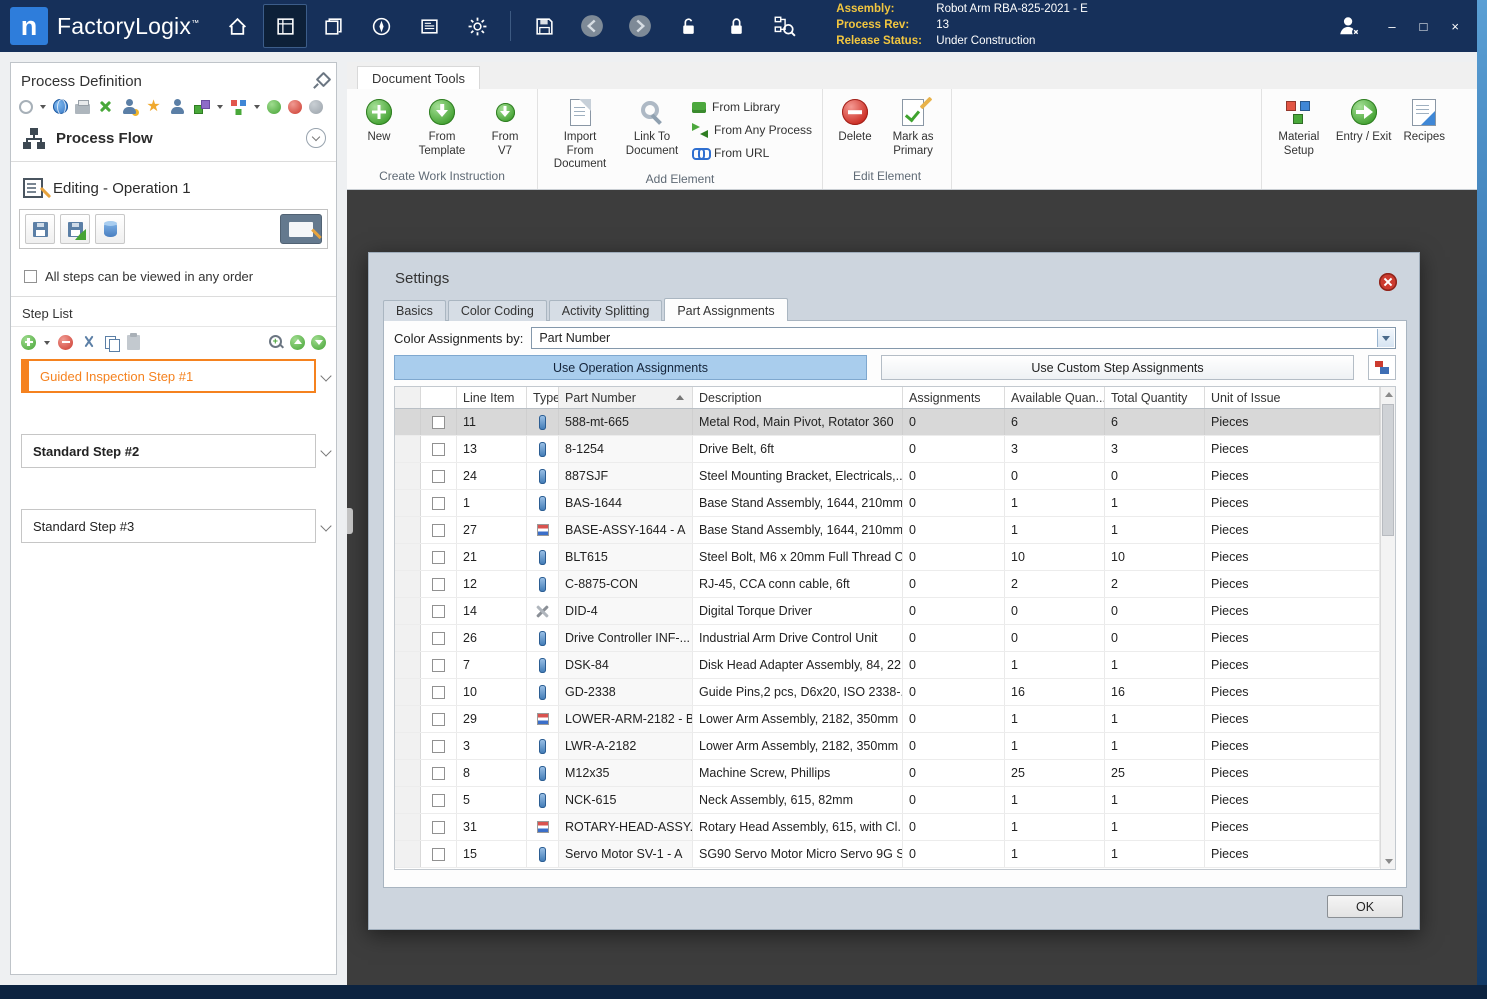  What do you see at coordinates (736, 26) in the screenshot?
I see `lock-button` at bounding box center [736, 26].